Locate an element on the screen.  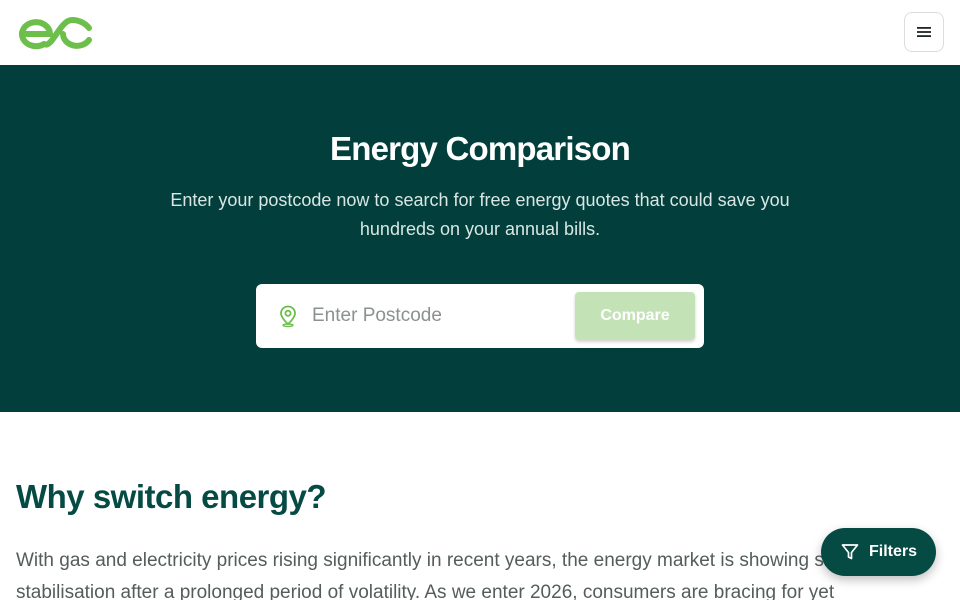
menu-button is located at coordinates (924, 32).